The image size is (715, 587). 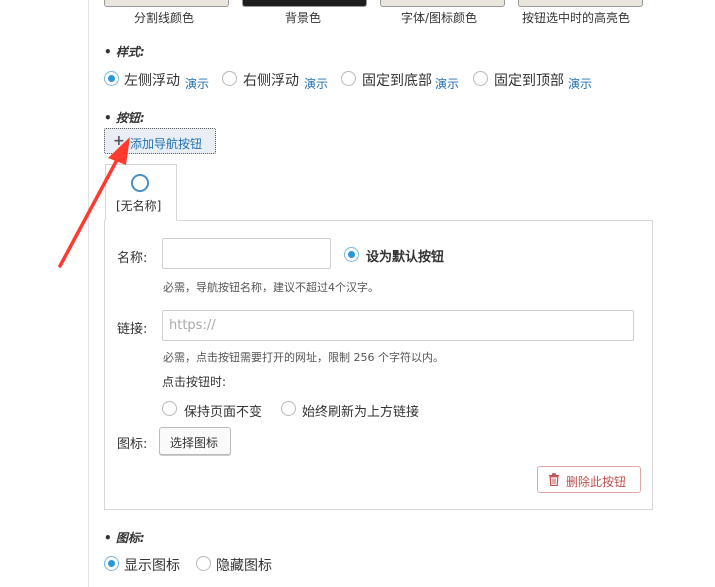 What do you see at coordinates (119, 141) in the screenshot?
I see `plus-icon: +` at bounding box center [119, 141].